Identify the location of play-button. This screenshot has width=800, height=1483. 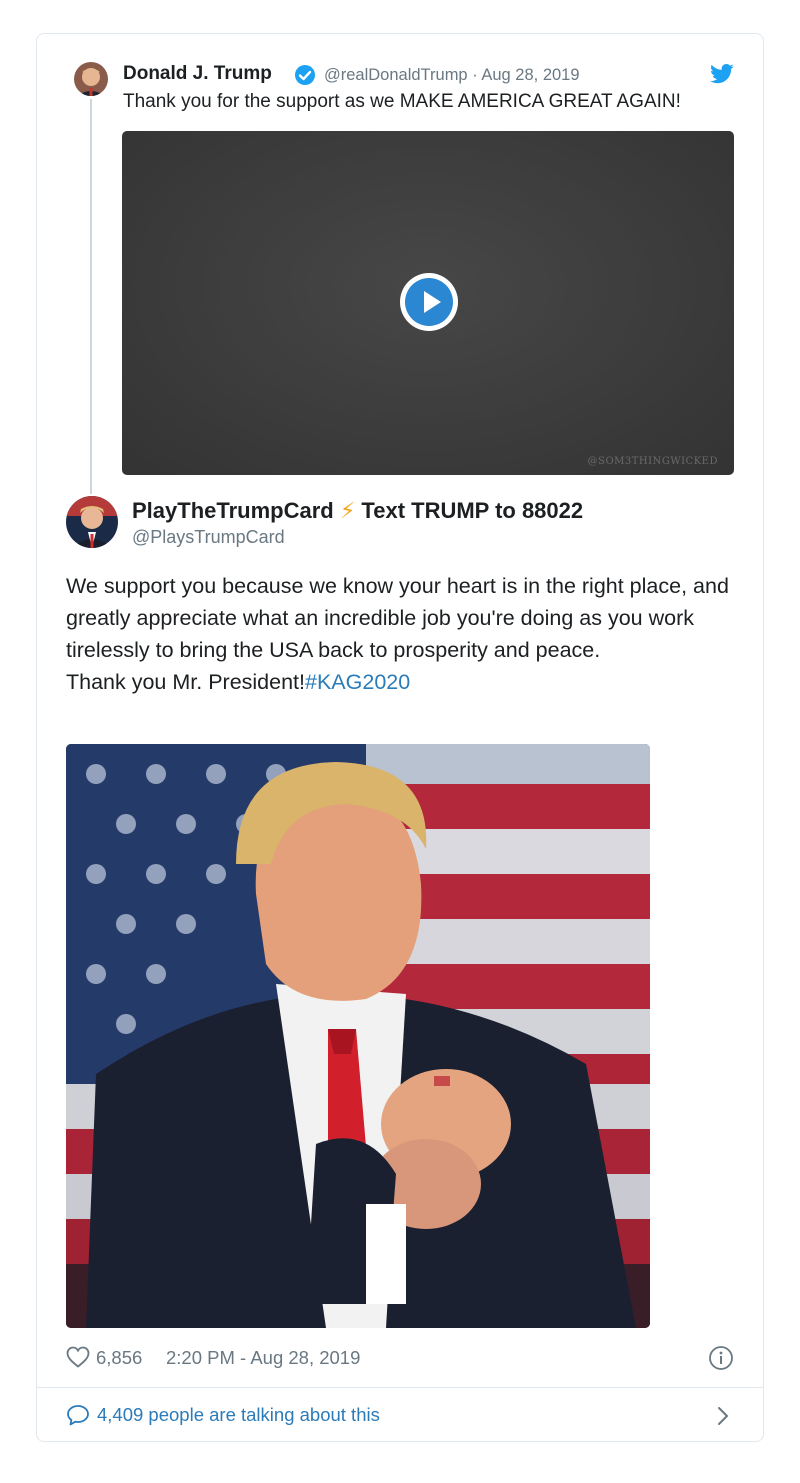
(429, 302).